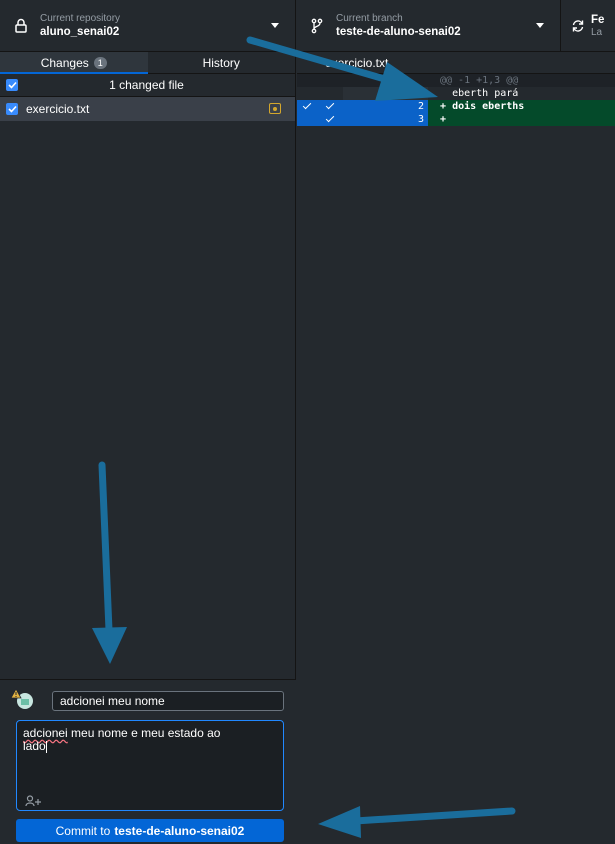 The image size is (615, 844). Describe the element at coordinates (413, 106) in the screenshot. I see `new-line-number: 2` at that location.